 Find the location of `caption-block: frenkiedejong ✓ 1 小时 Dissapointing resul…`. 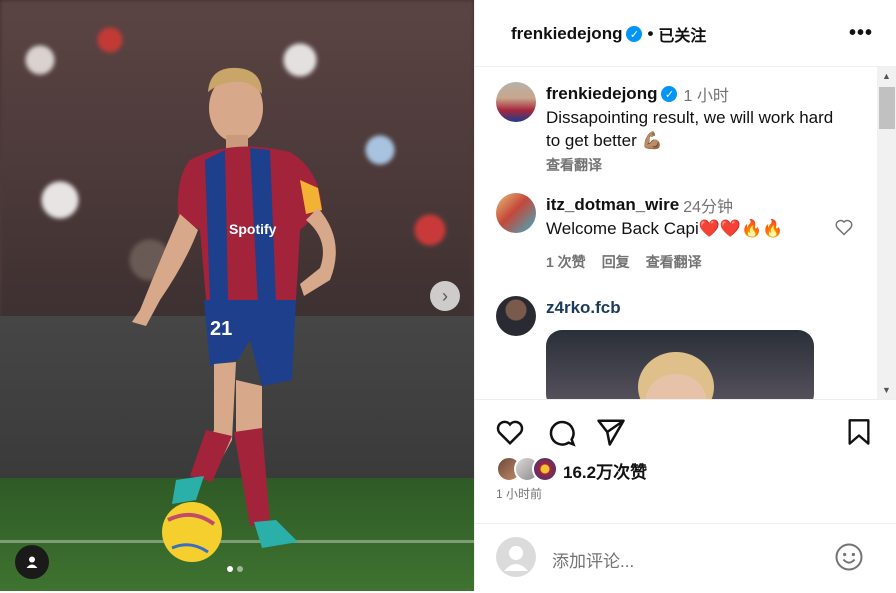

caption-block: frenkiedejong ✓ 1 小时 Dissapointing resul… is located at coordinates (696, 128).